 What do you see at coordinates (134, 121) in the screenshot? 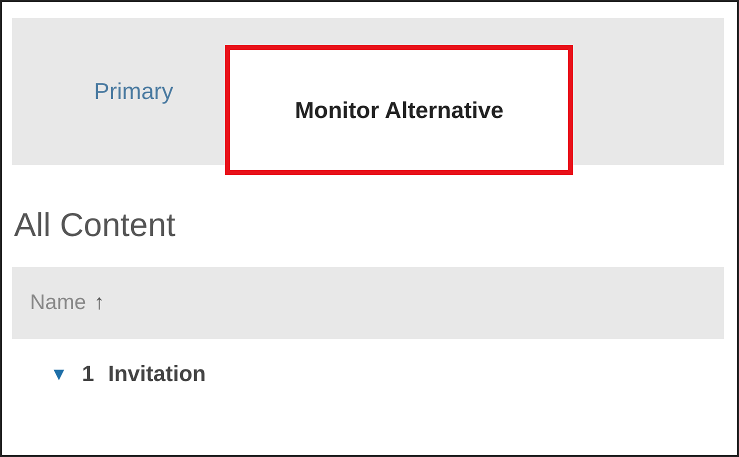
I see `tab: Primary` at bounding box center [134, 121].